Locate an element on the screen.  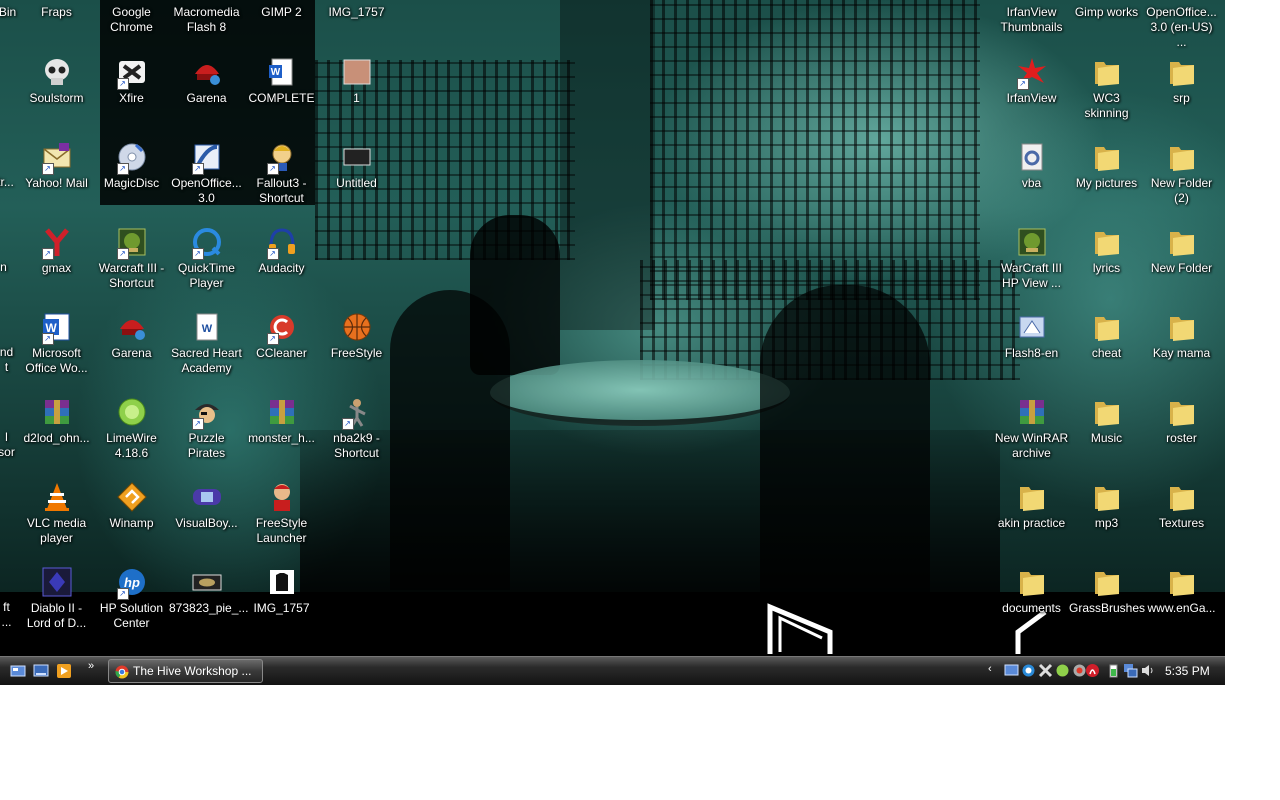
desktop-icon-mp3: mp3 is located at coordinates (1106, 506).